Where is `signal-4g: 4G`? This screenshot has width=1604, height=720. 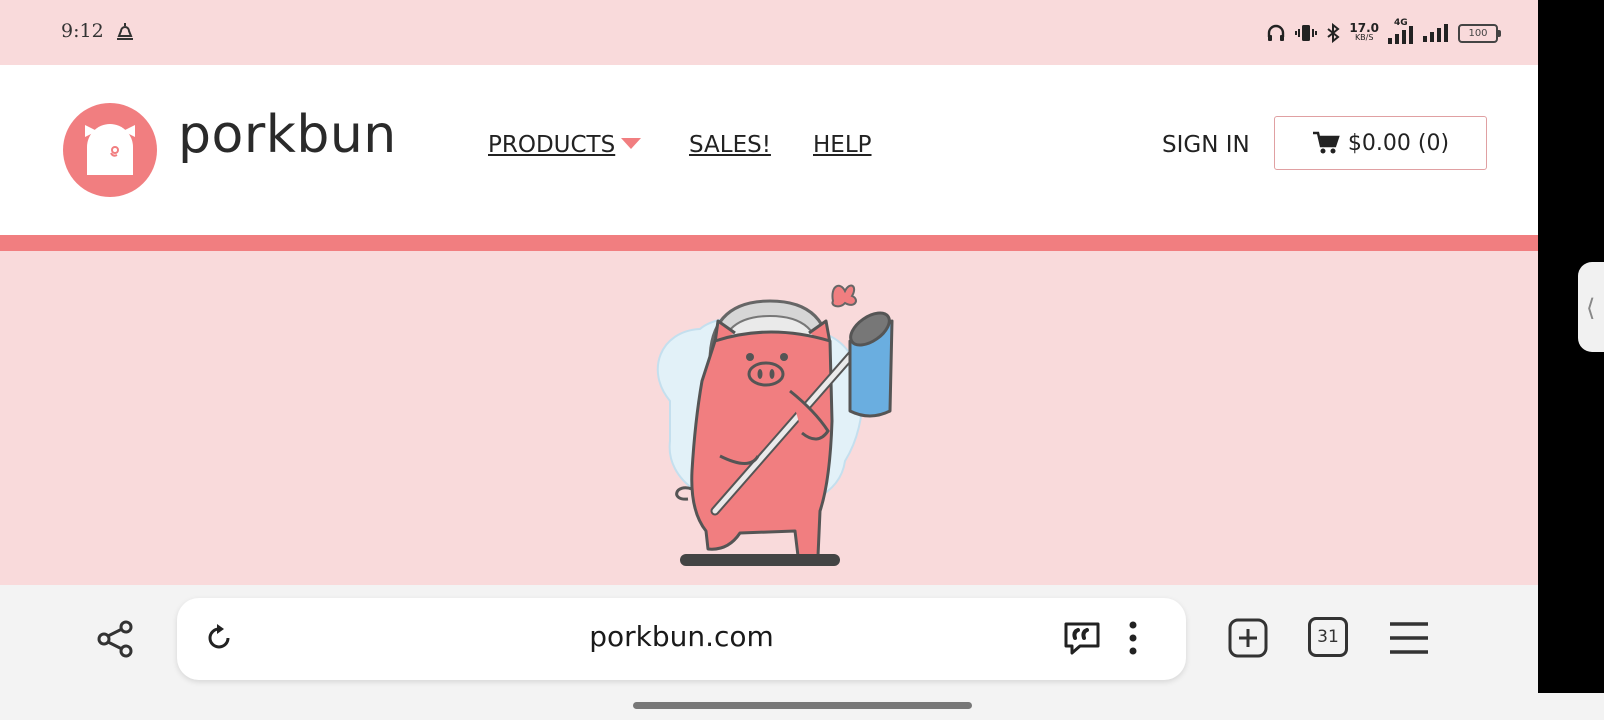
signal-4g: 4G is located at coordinates (1401, 31).